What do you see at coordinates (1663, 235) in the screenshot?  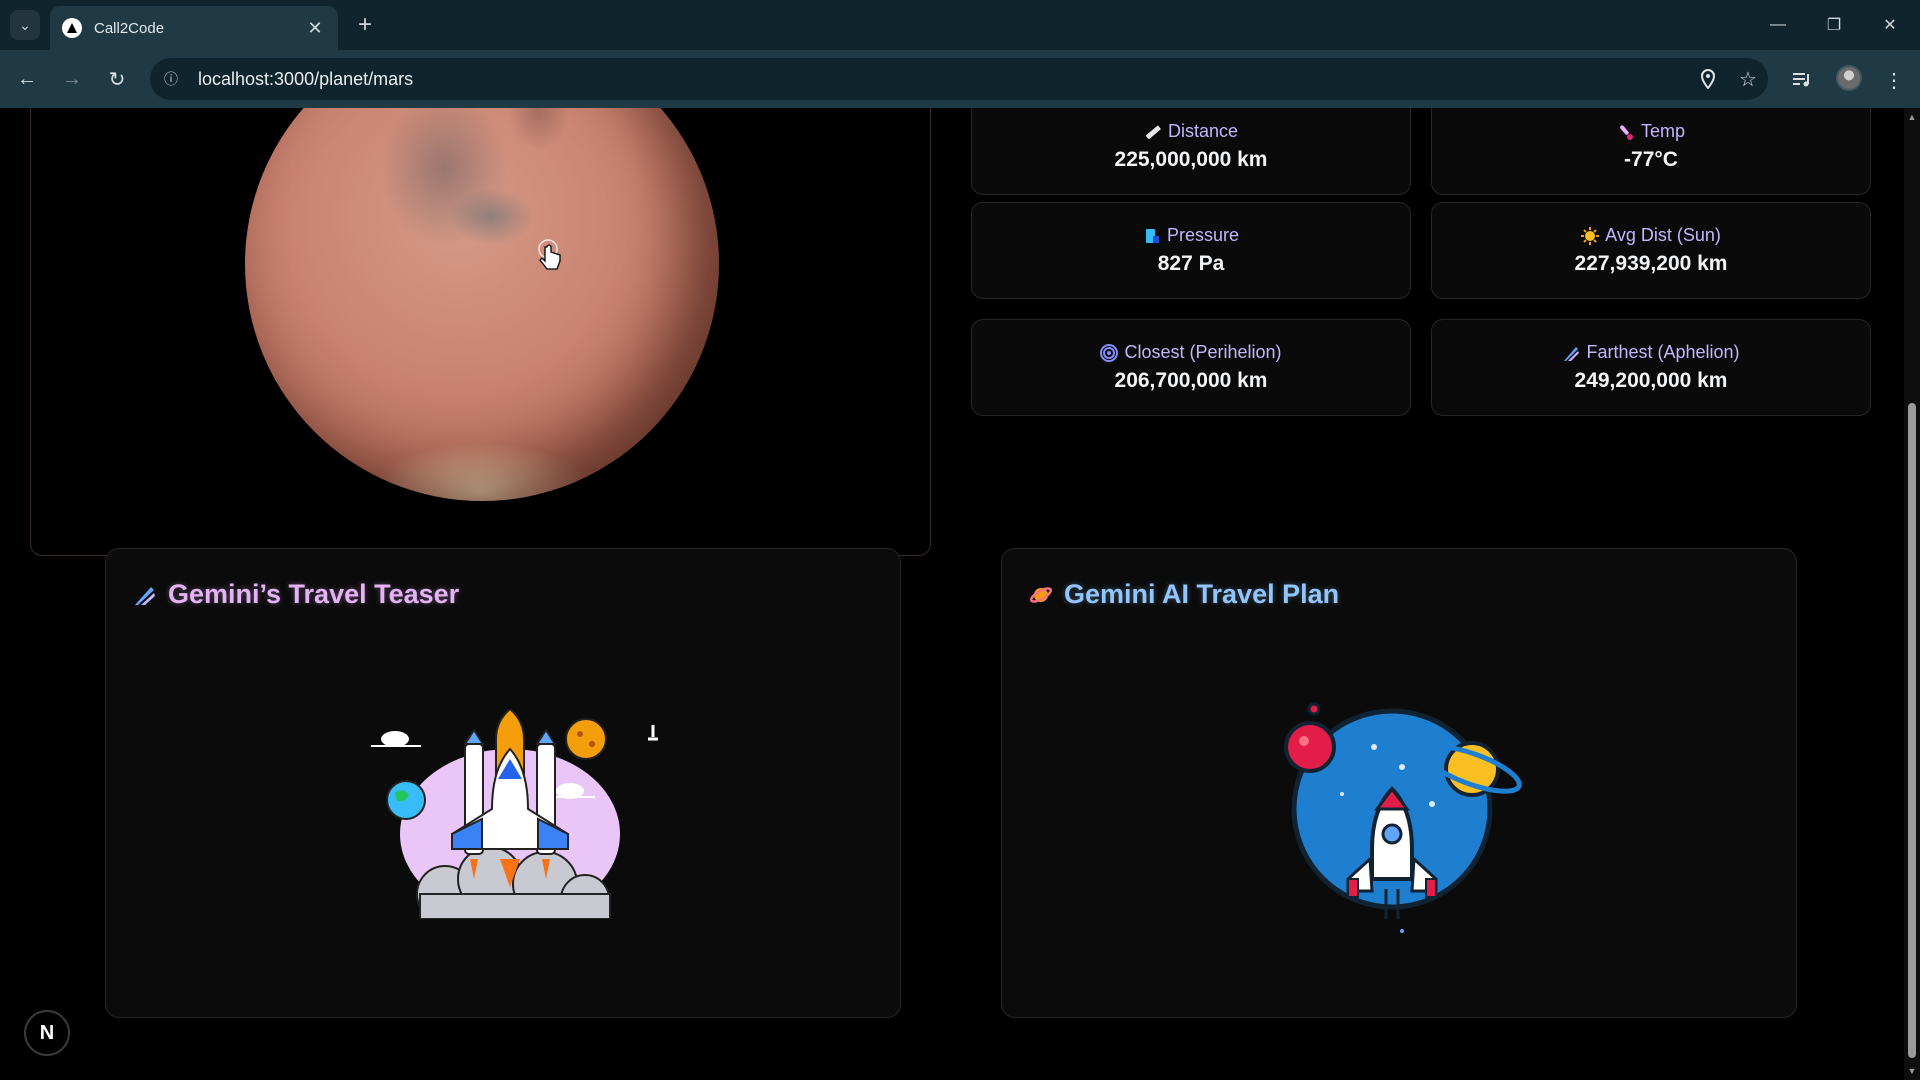 I see `stat-label: Avg Dist (Sun)` at bounding box center [1663, 235].